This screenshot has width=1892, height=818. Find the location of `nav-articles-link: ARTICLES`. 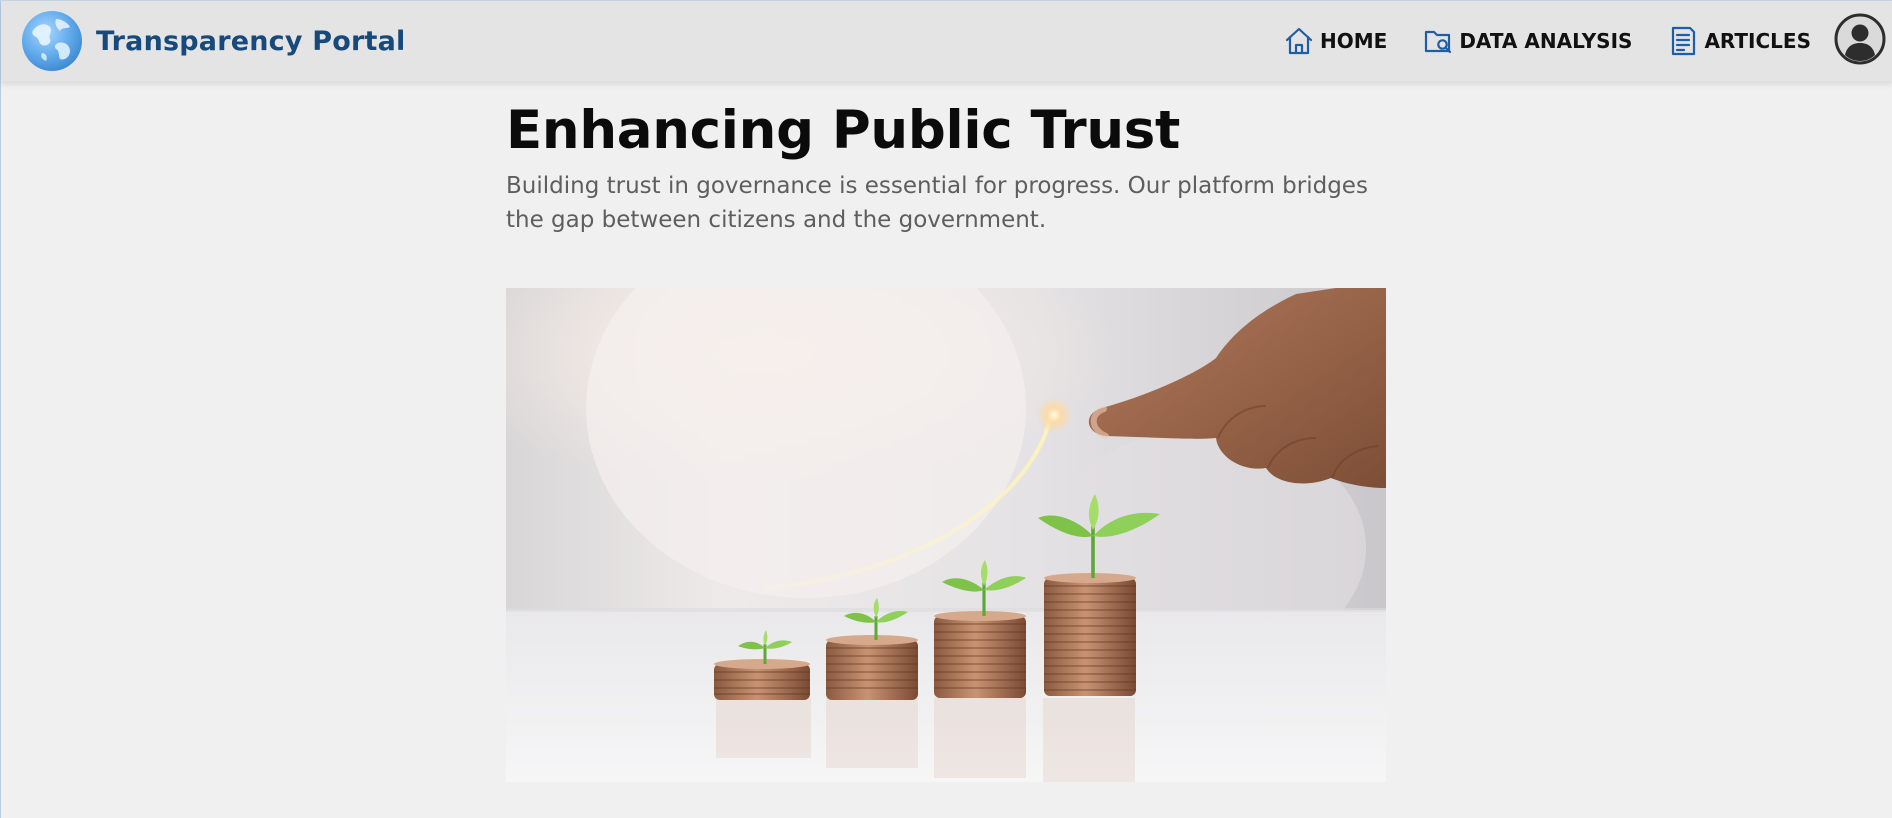

nav-articles-link: ARTICLES is located at coordinates (1739, 41).